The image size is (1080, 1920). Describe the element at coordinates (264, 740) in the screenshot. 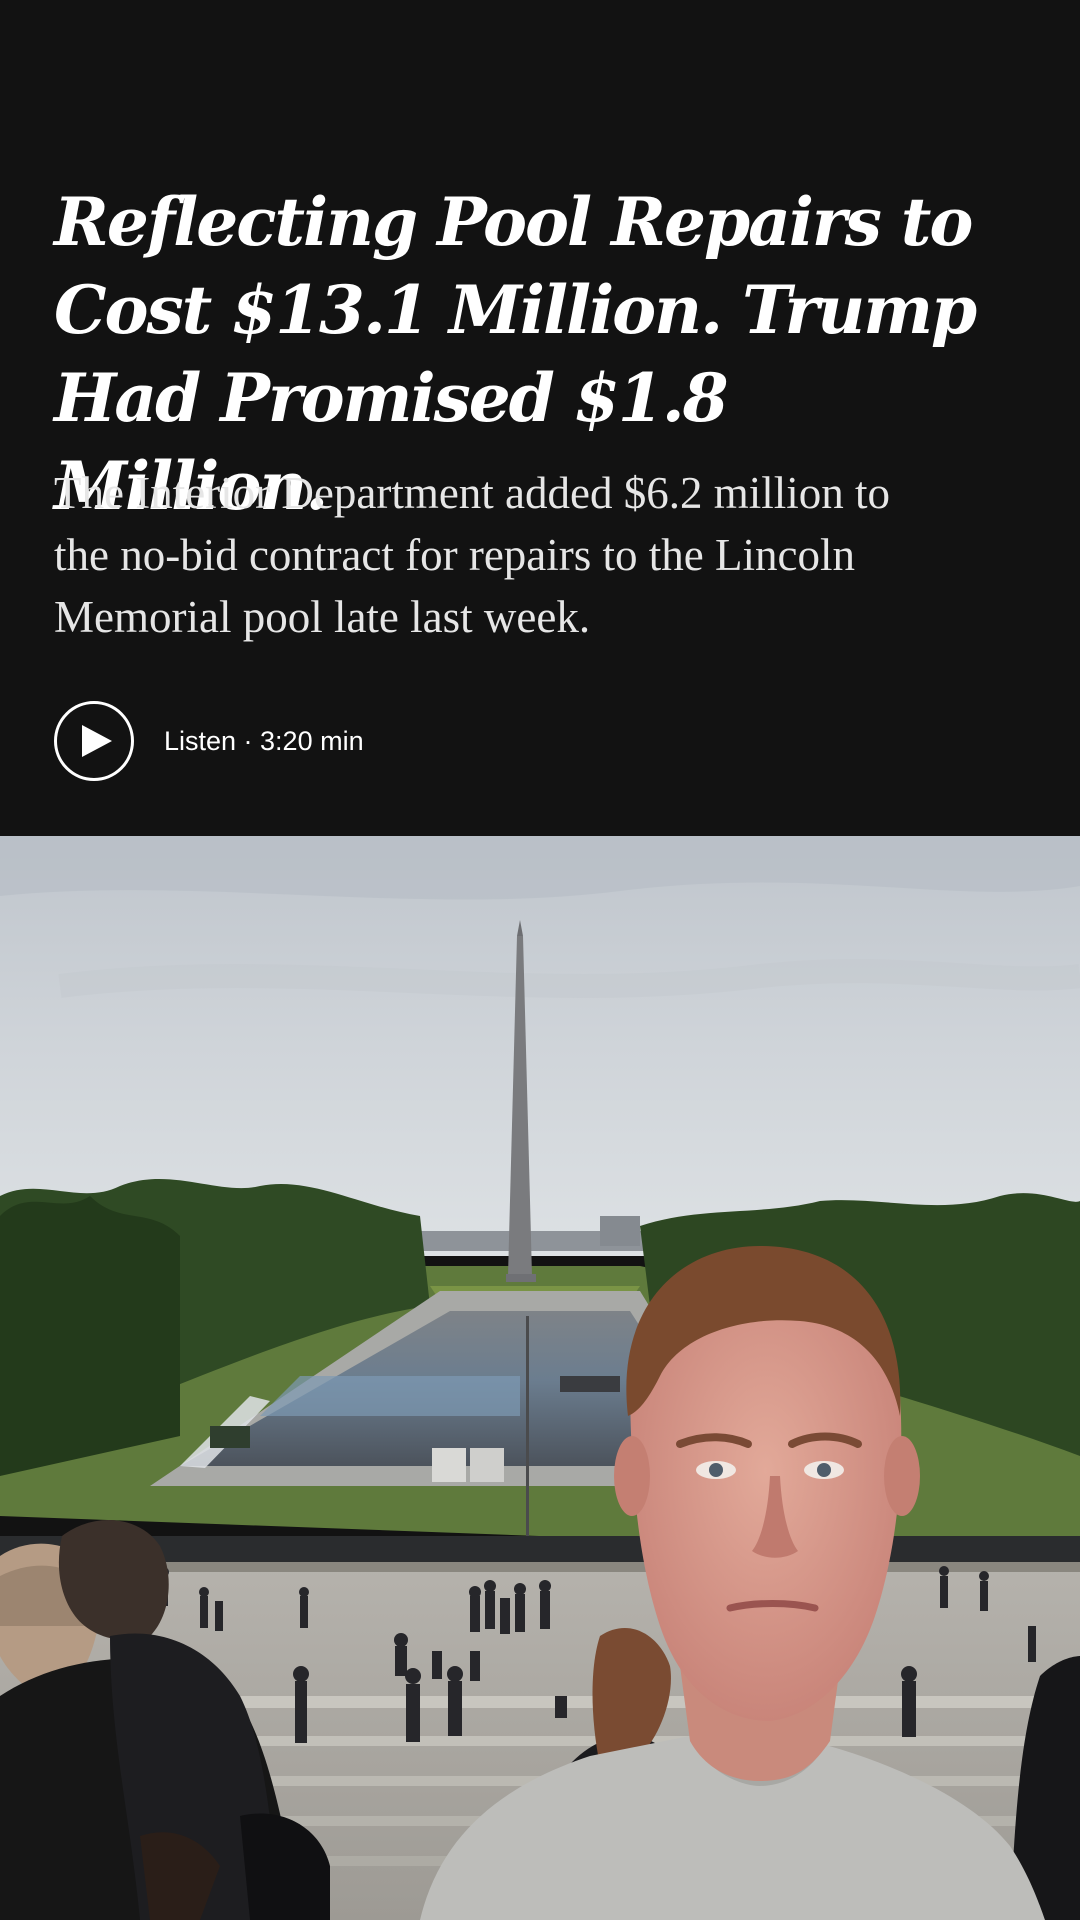

I see `listen-duration-label: Listen · 3:20 min` at that location.